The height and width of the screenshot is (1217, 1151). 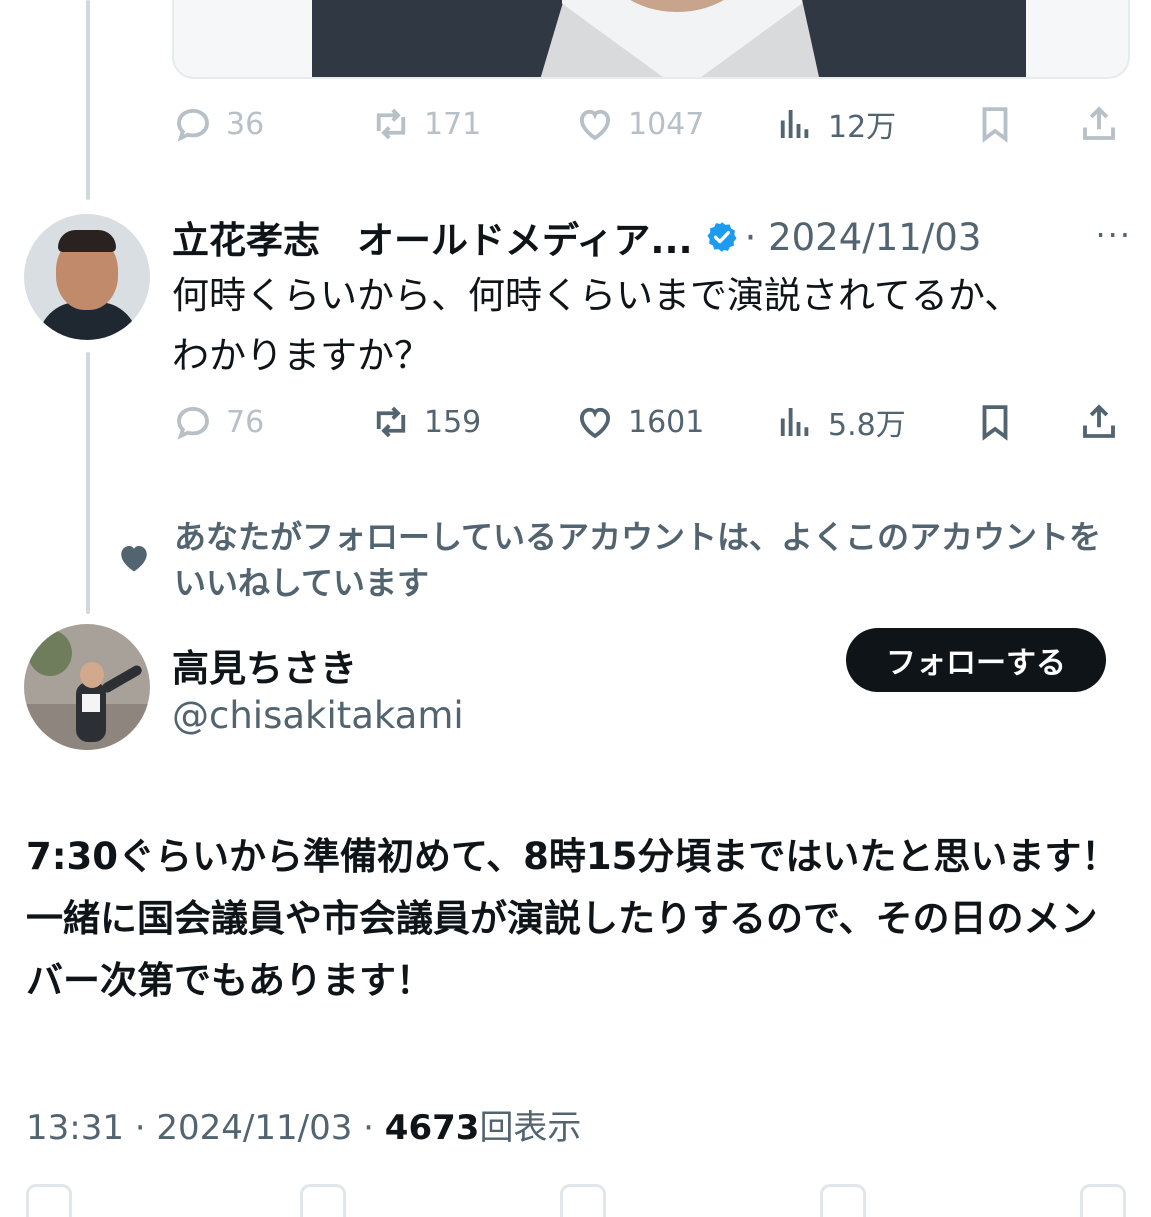 I want to click on tweet-actions-prev: 36 171 1047 12万, so click(x=647, y=124).